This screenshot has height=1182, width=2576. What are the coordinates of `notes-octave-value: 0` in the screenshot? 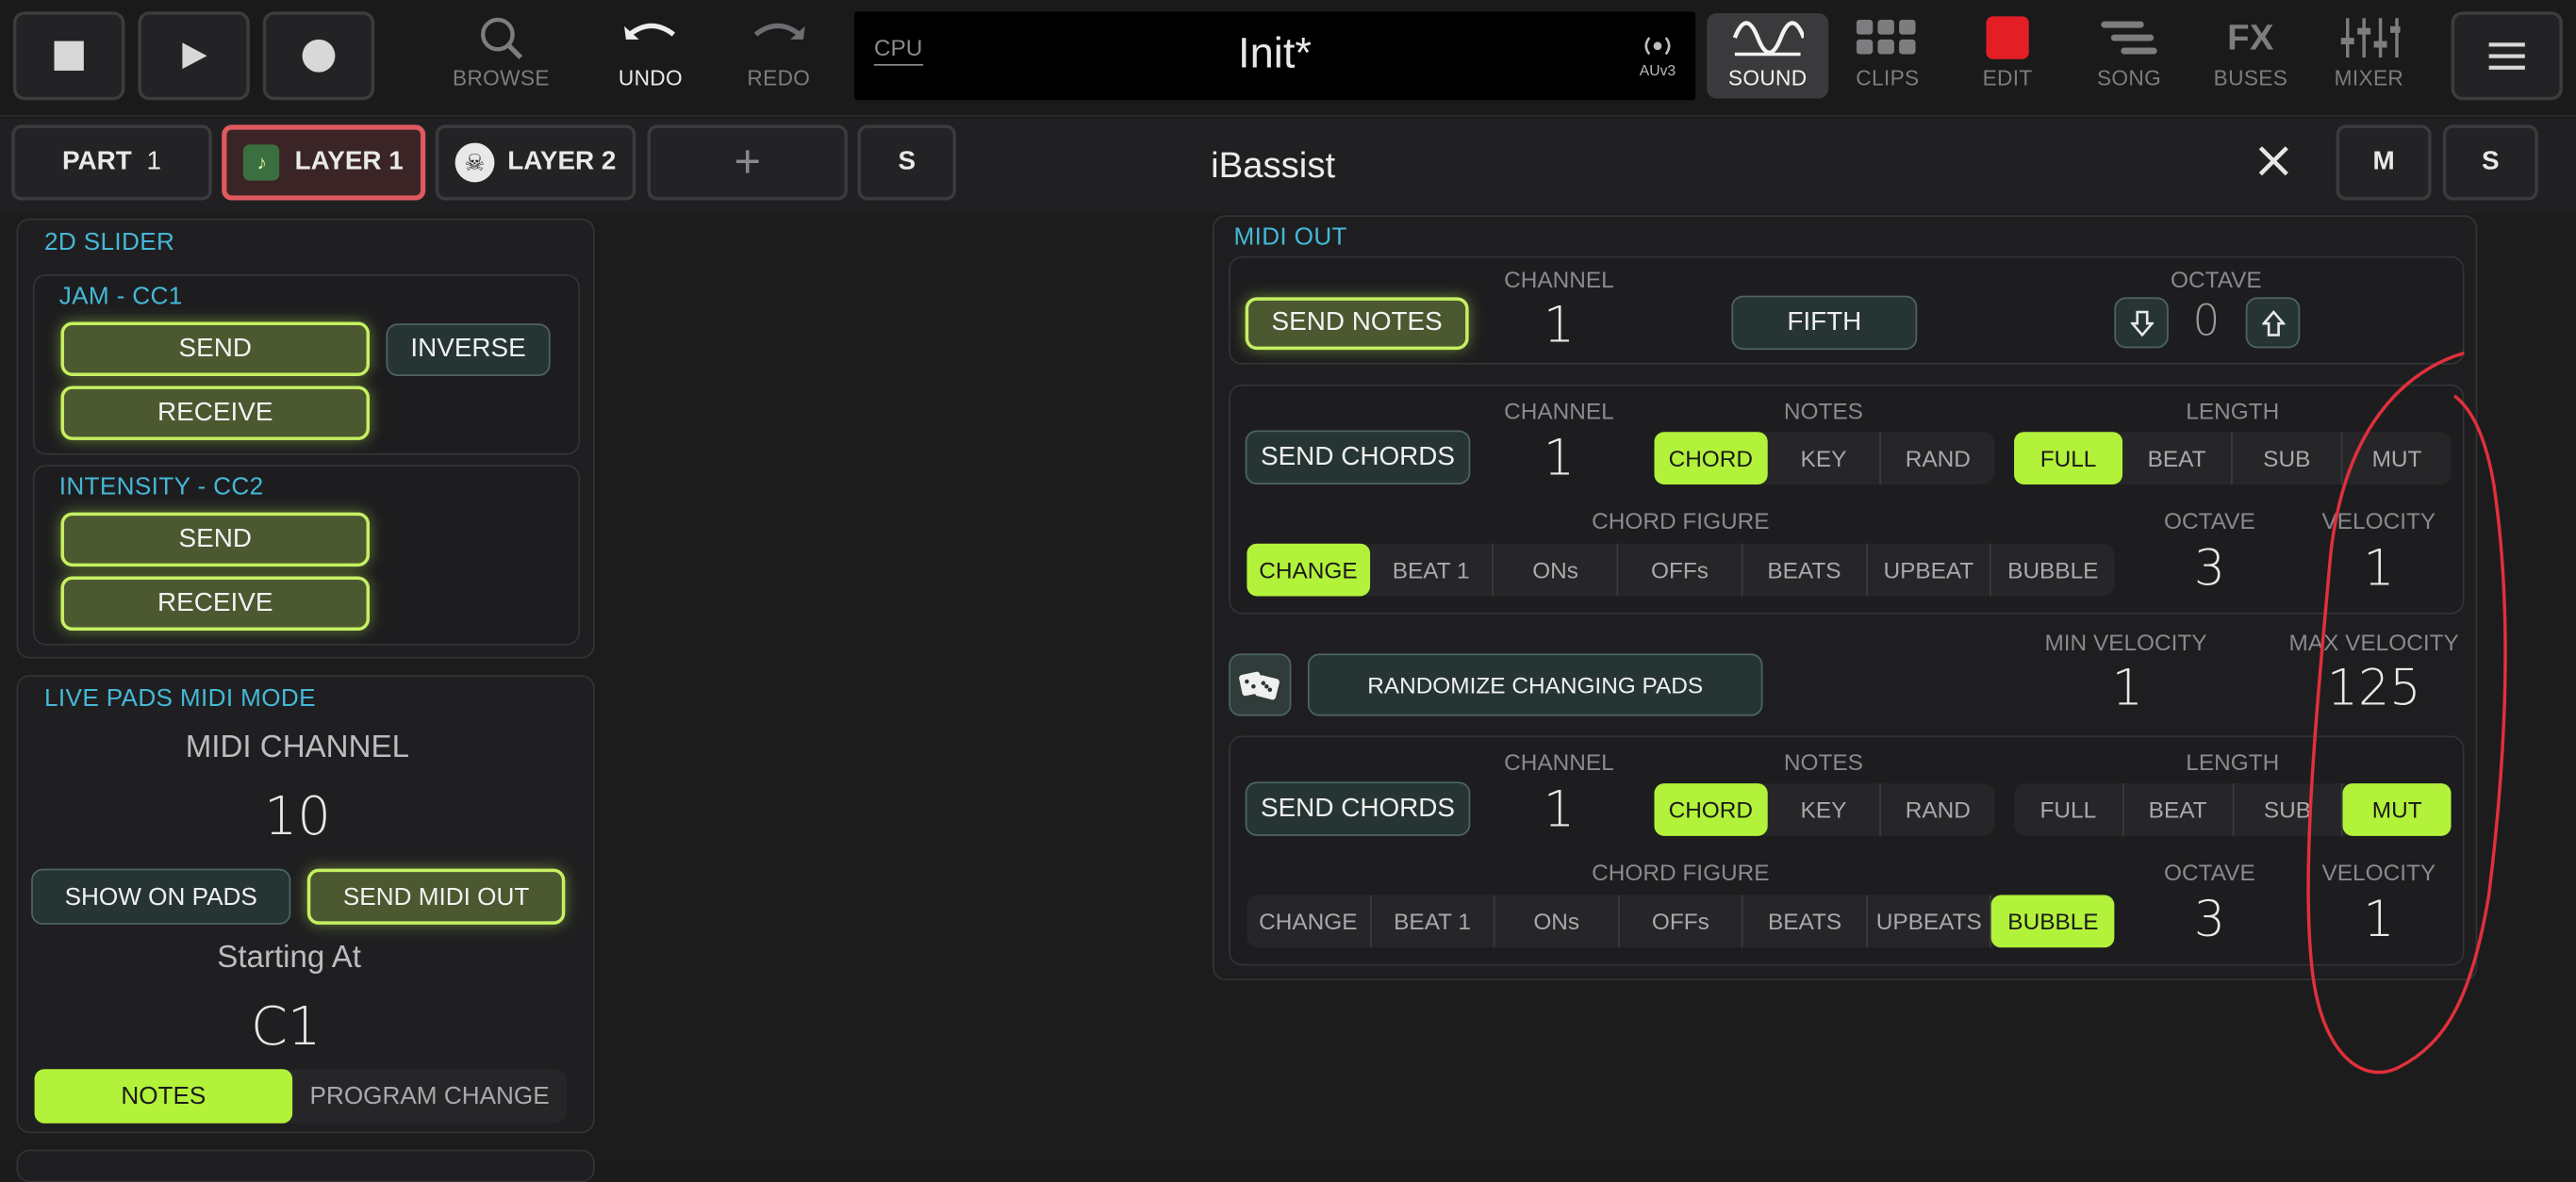 It's located at (2206, 322).